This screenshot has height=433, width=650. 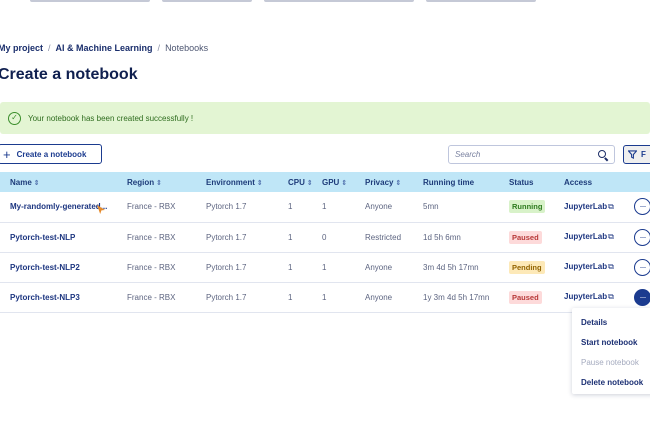 What do you see at coordinates (384, 182) in the screenshot?
I see `column-privacy: Privacy ⇕` at bounding box center [384, 182].